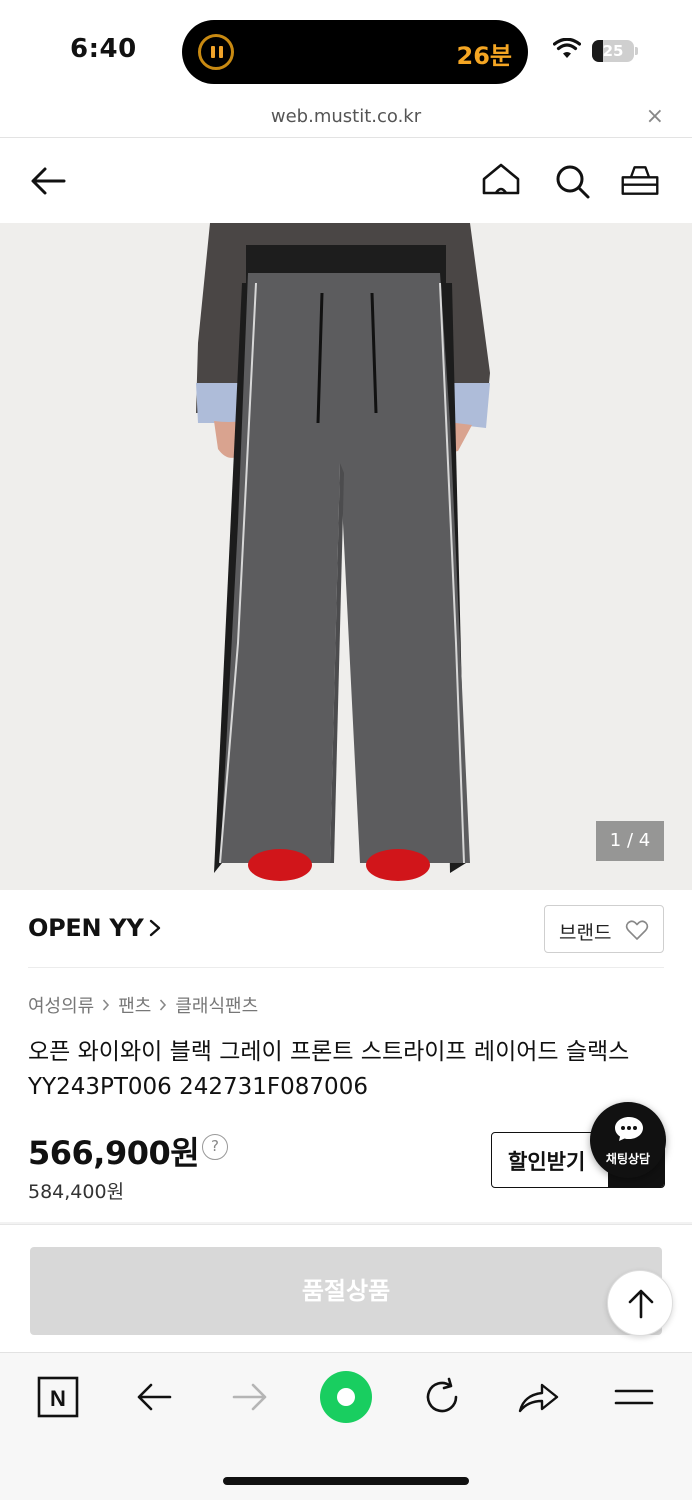  What do you see at coordinates (329, 1052) in the screenshot?
I see `product-title-line: 오픈 와이와이 블랙 그레이 프론트 스트라이프 레이어드 슬랙스` at bounding box center [329, 1052].